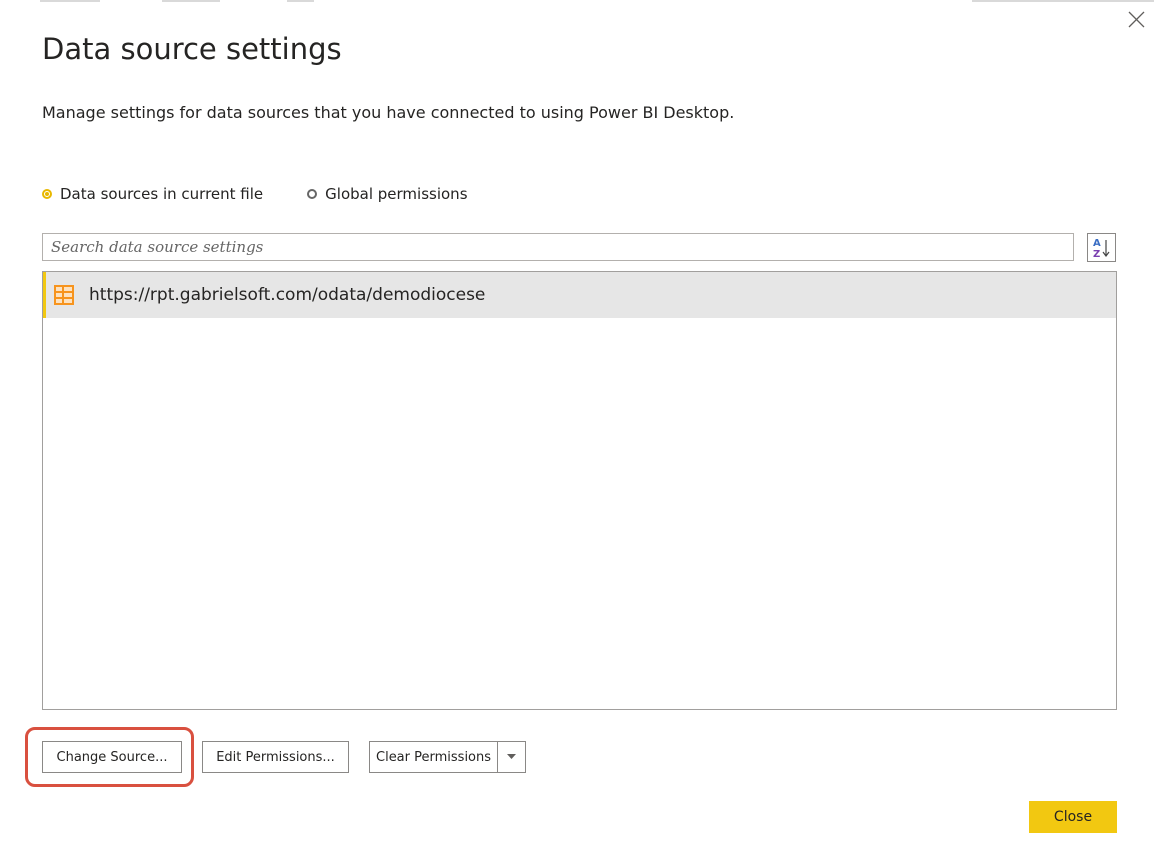  Describe the element at coordinates (396, 194) in the screenshot. I see `radio-global-permissions-label: Global permissions` at that location.